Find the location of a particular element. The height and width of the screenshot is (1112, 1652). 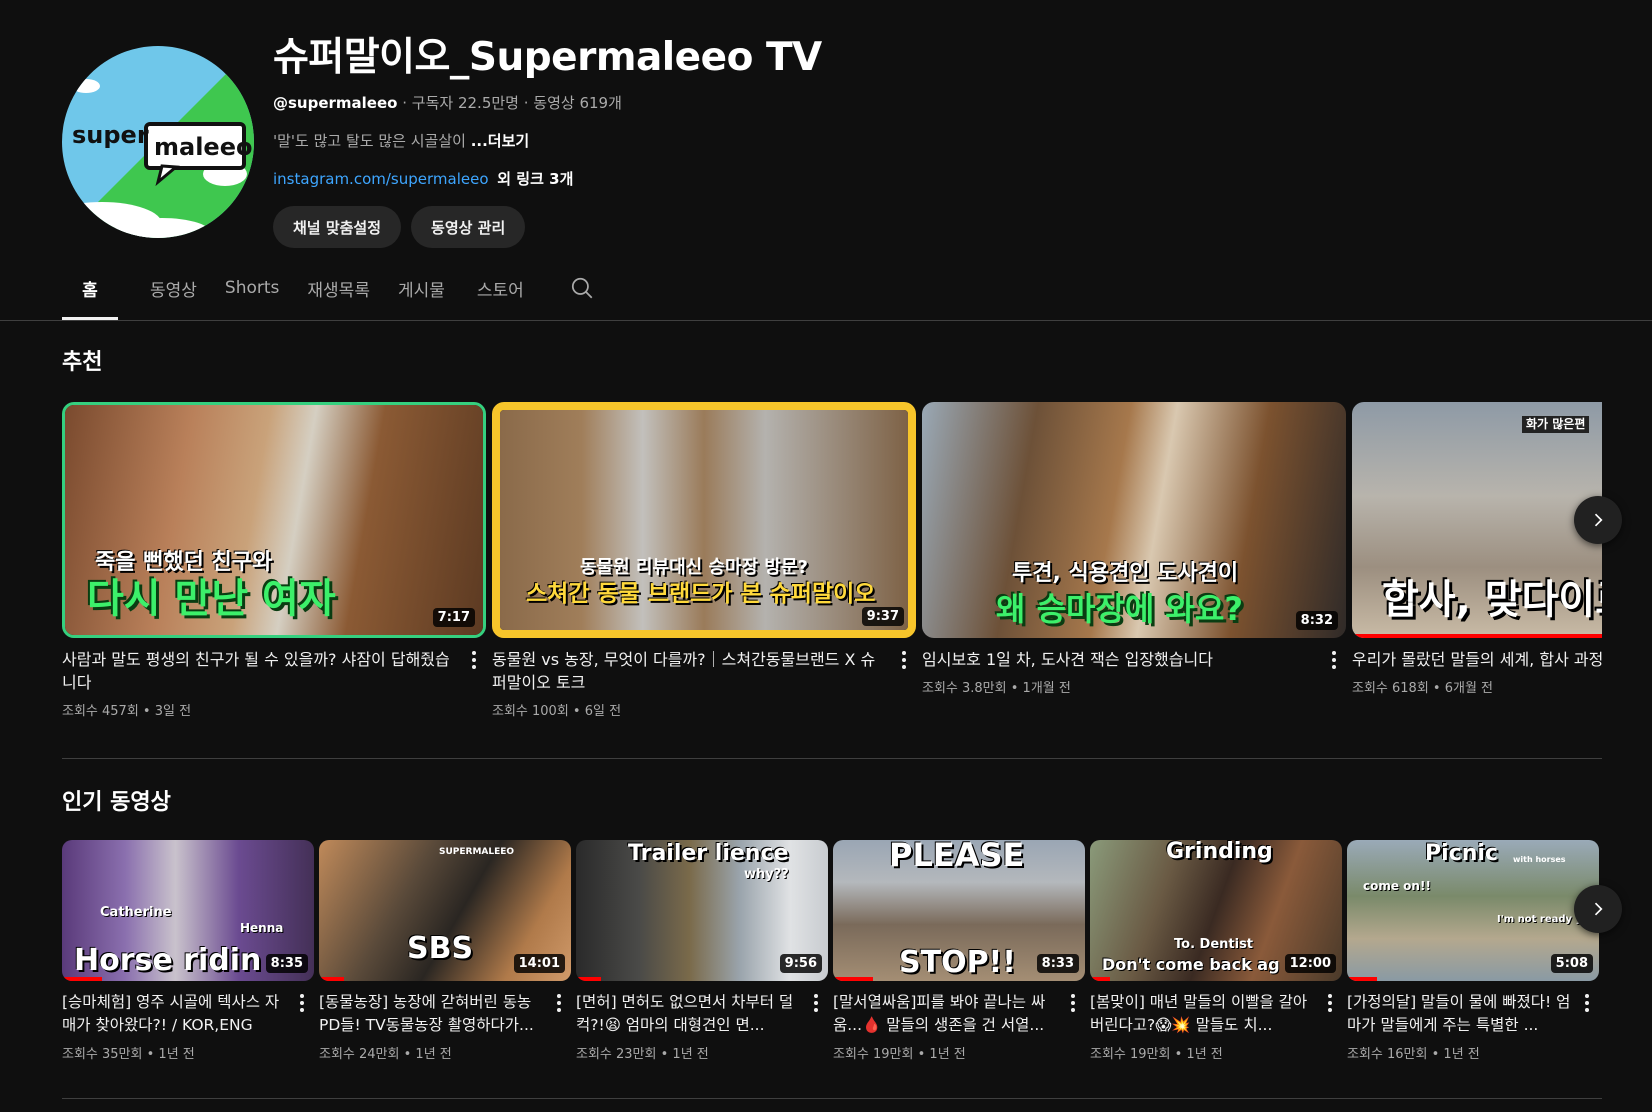

video-title: 우리가 몰랐던 말들의 세계, 합사 과정 고? is located at coordinates (1477, 659).